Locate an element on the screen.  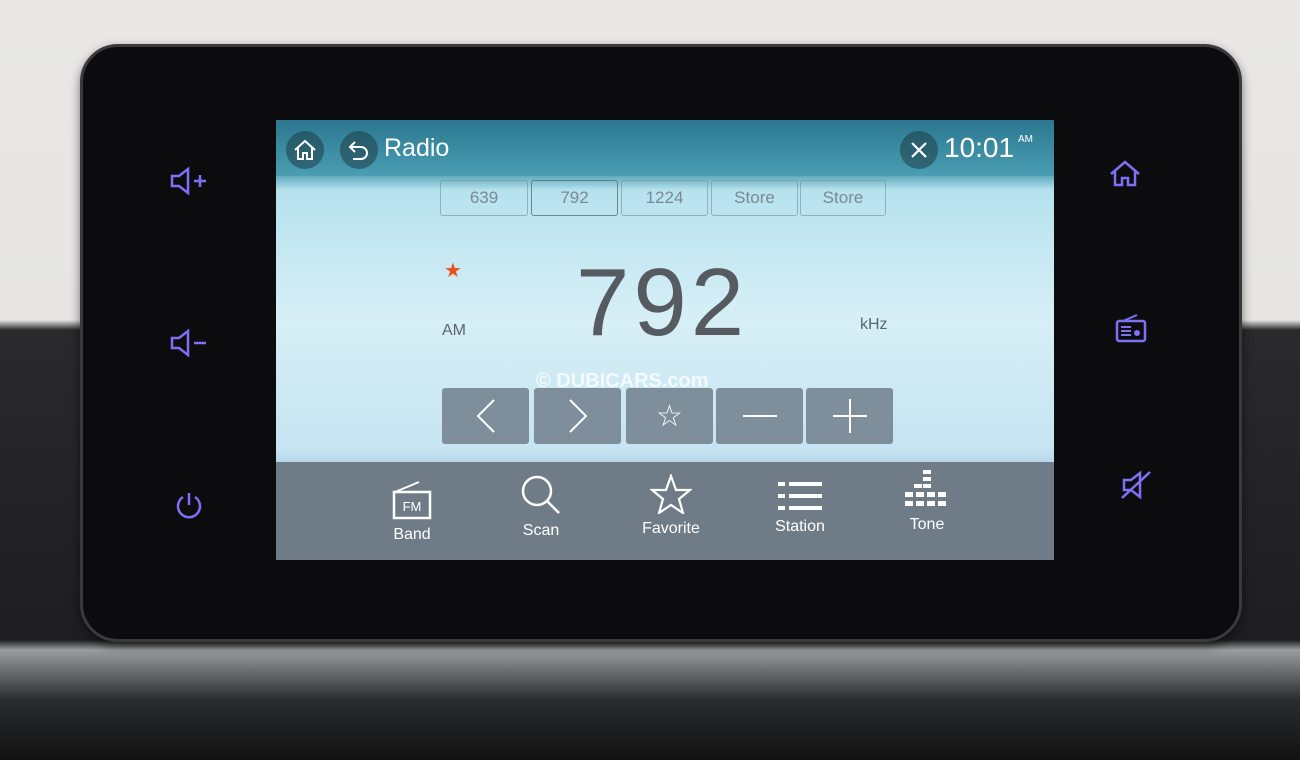
volume-down-icon is located at coordinates (188, 343).